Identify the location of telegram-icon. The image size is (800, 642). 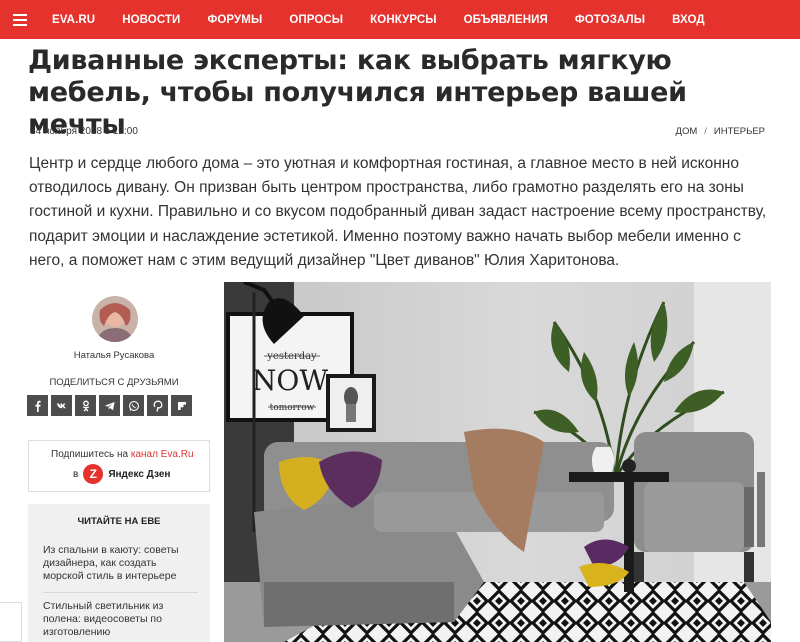
(109, 405).